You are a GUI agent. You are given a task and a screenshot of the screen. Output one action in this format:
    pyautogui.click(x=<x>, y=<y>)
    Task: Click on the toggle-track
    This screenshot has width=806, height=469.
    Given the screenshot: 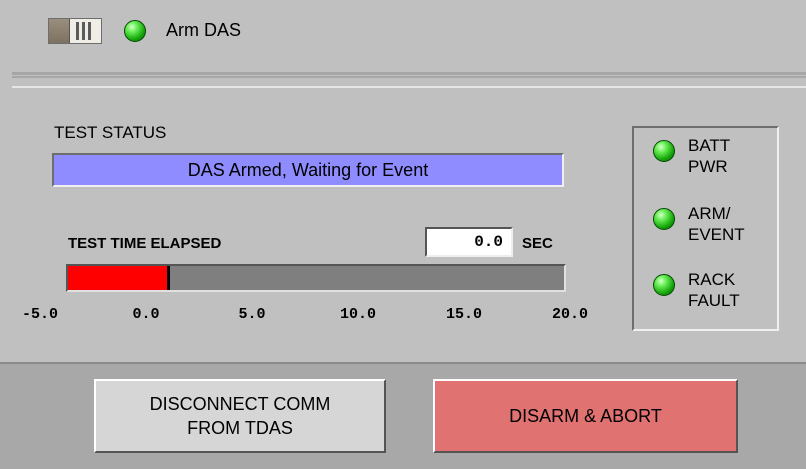 What is the action you would take?
    pyautogui.click(x=85, y=31)
    